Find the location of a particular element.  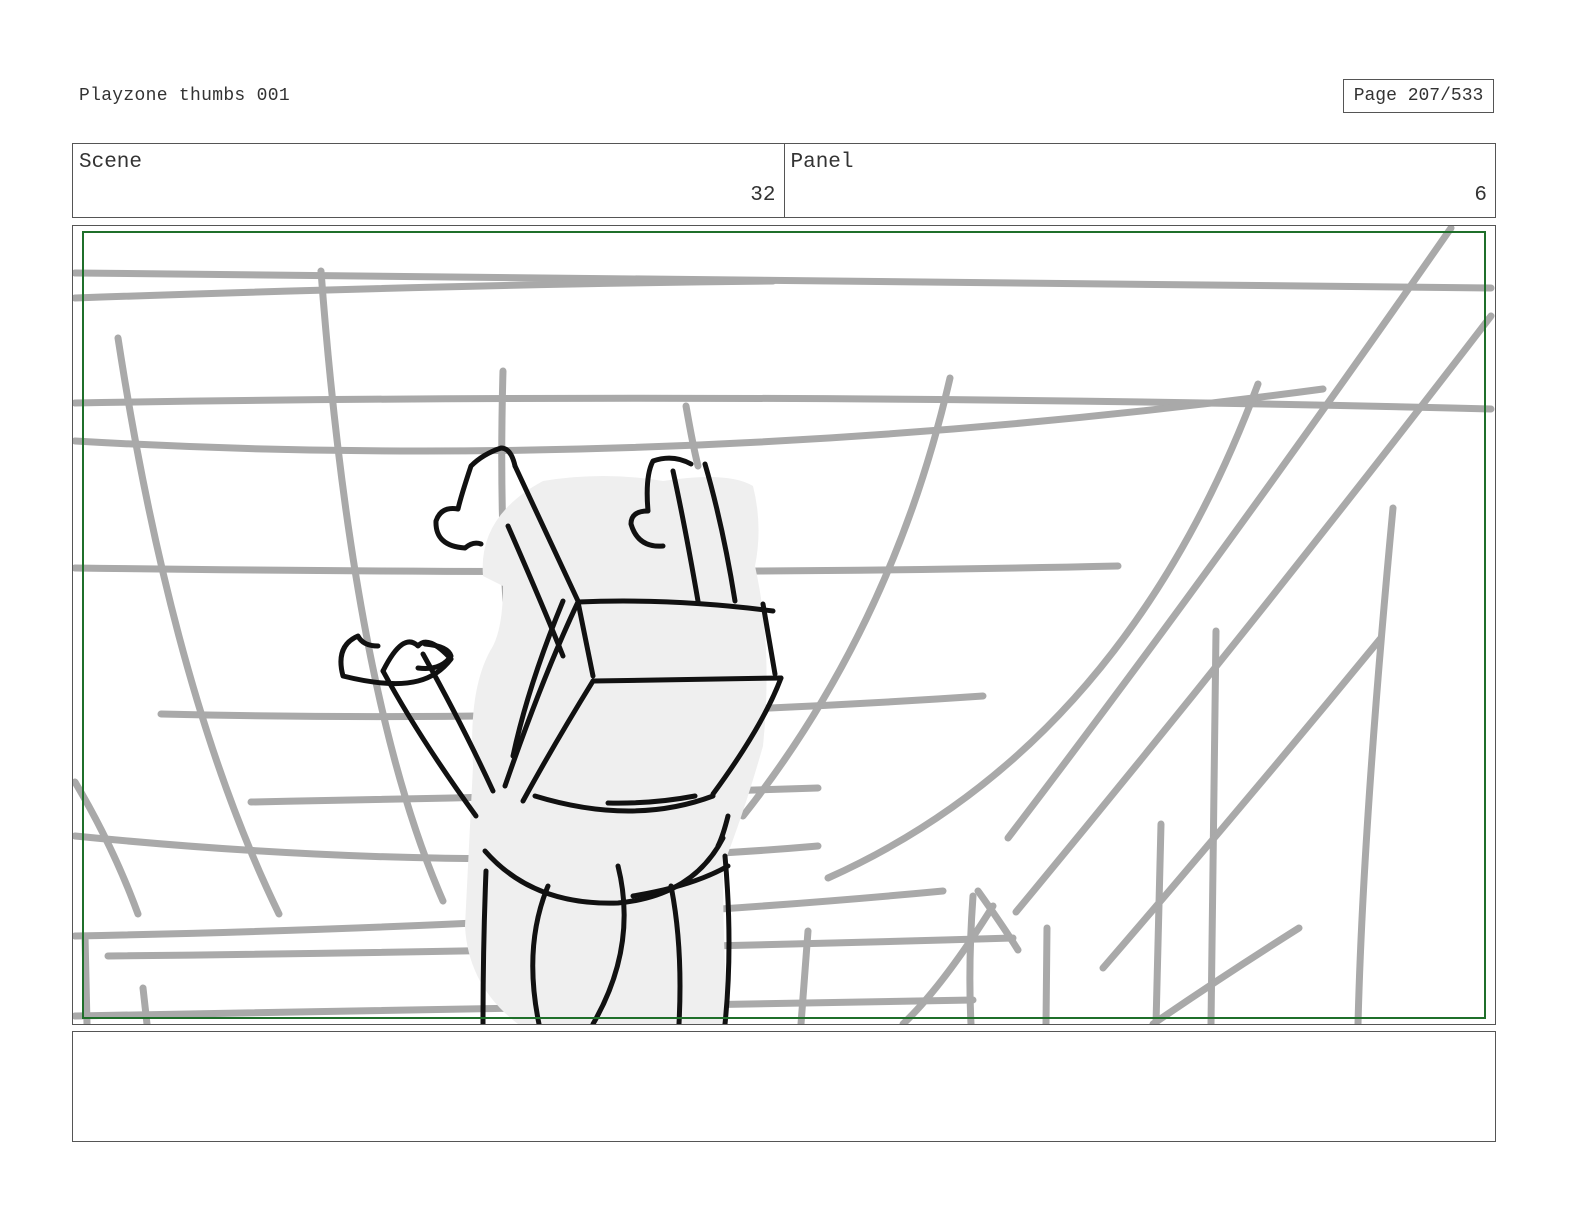

page-indicator: Page 207/533 is located at coordinates (1418, 96).